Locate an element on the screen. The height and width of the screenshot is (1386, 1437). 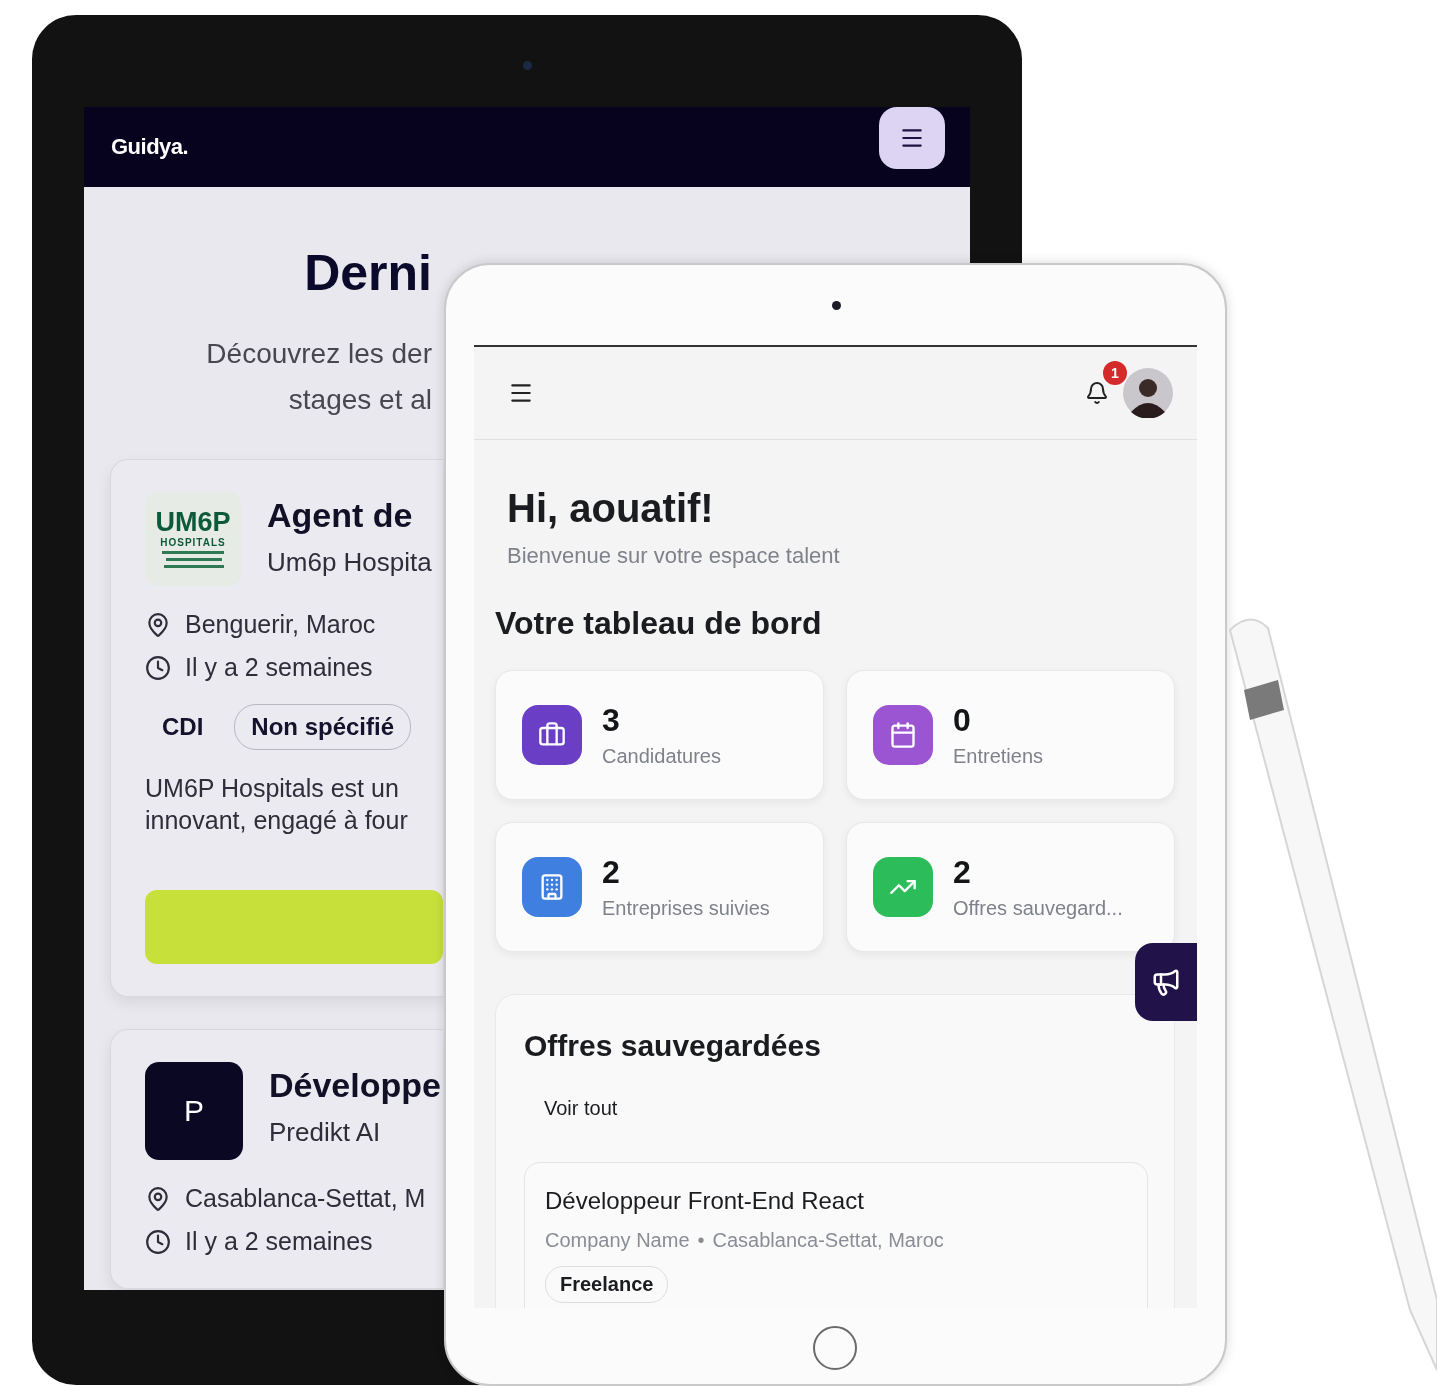
stat-card: 0 Entretiens is located at coordinates (1010, 735).